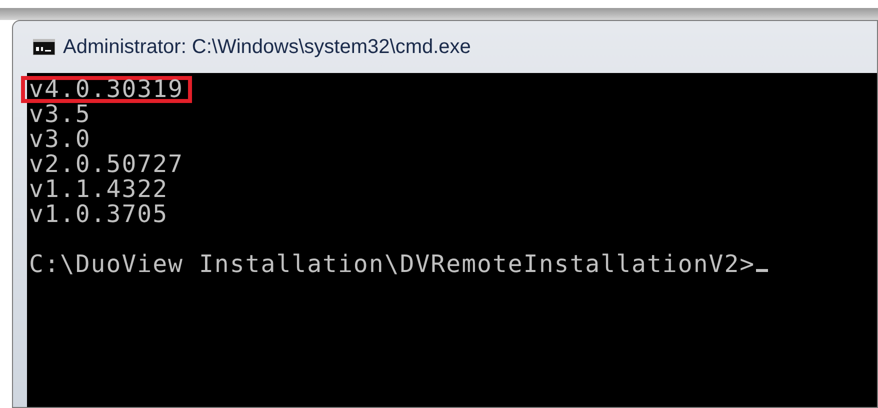 Image resolution: width=878 pixels, height=408 pixels. What do you see at coordinates (106, 164) in the screenshot?
I see `console-line: v2.0.50727` at bounding box center [106, 164].